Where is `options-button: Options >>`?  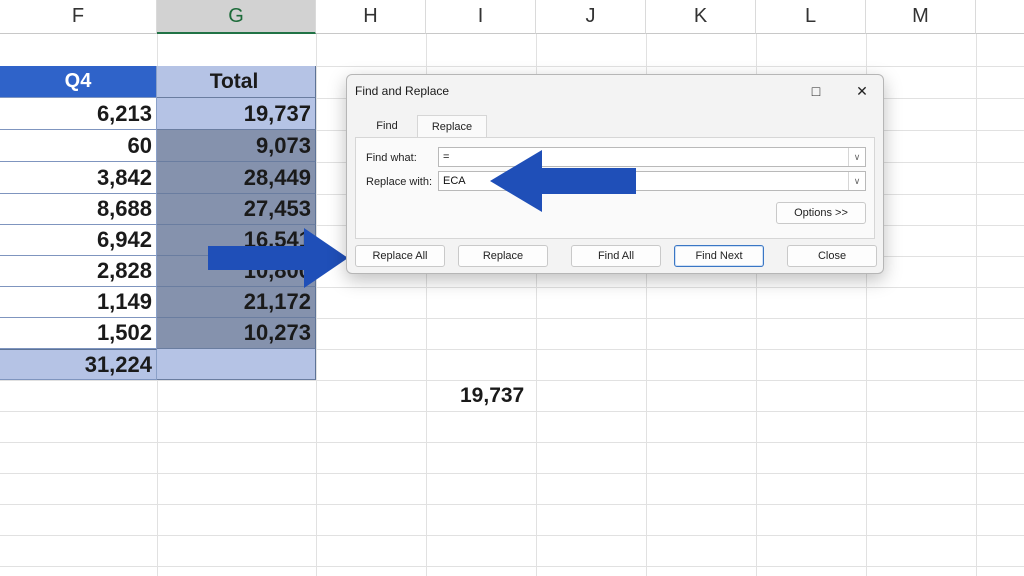
options-button: Options >> is located at coordinates (821, 213).